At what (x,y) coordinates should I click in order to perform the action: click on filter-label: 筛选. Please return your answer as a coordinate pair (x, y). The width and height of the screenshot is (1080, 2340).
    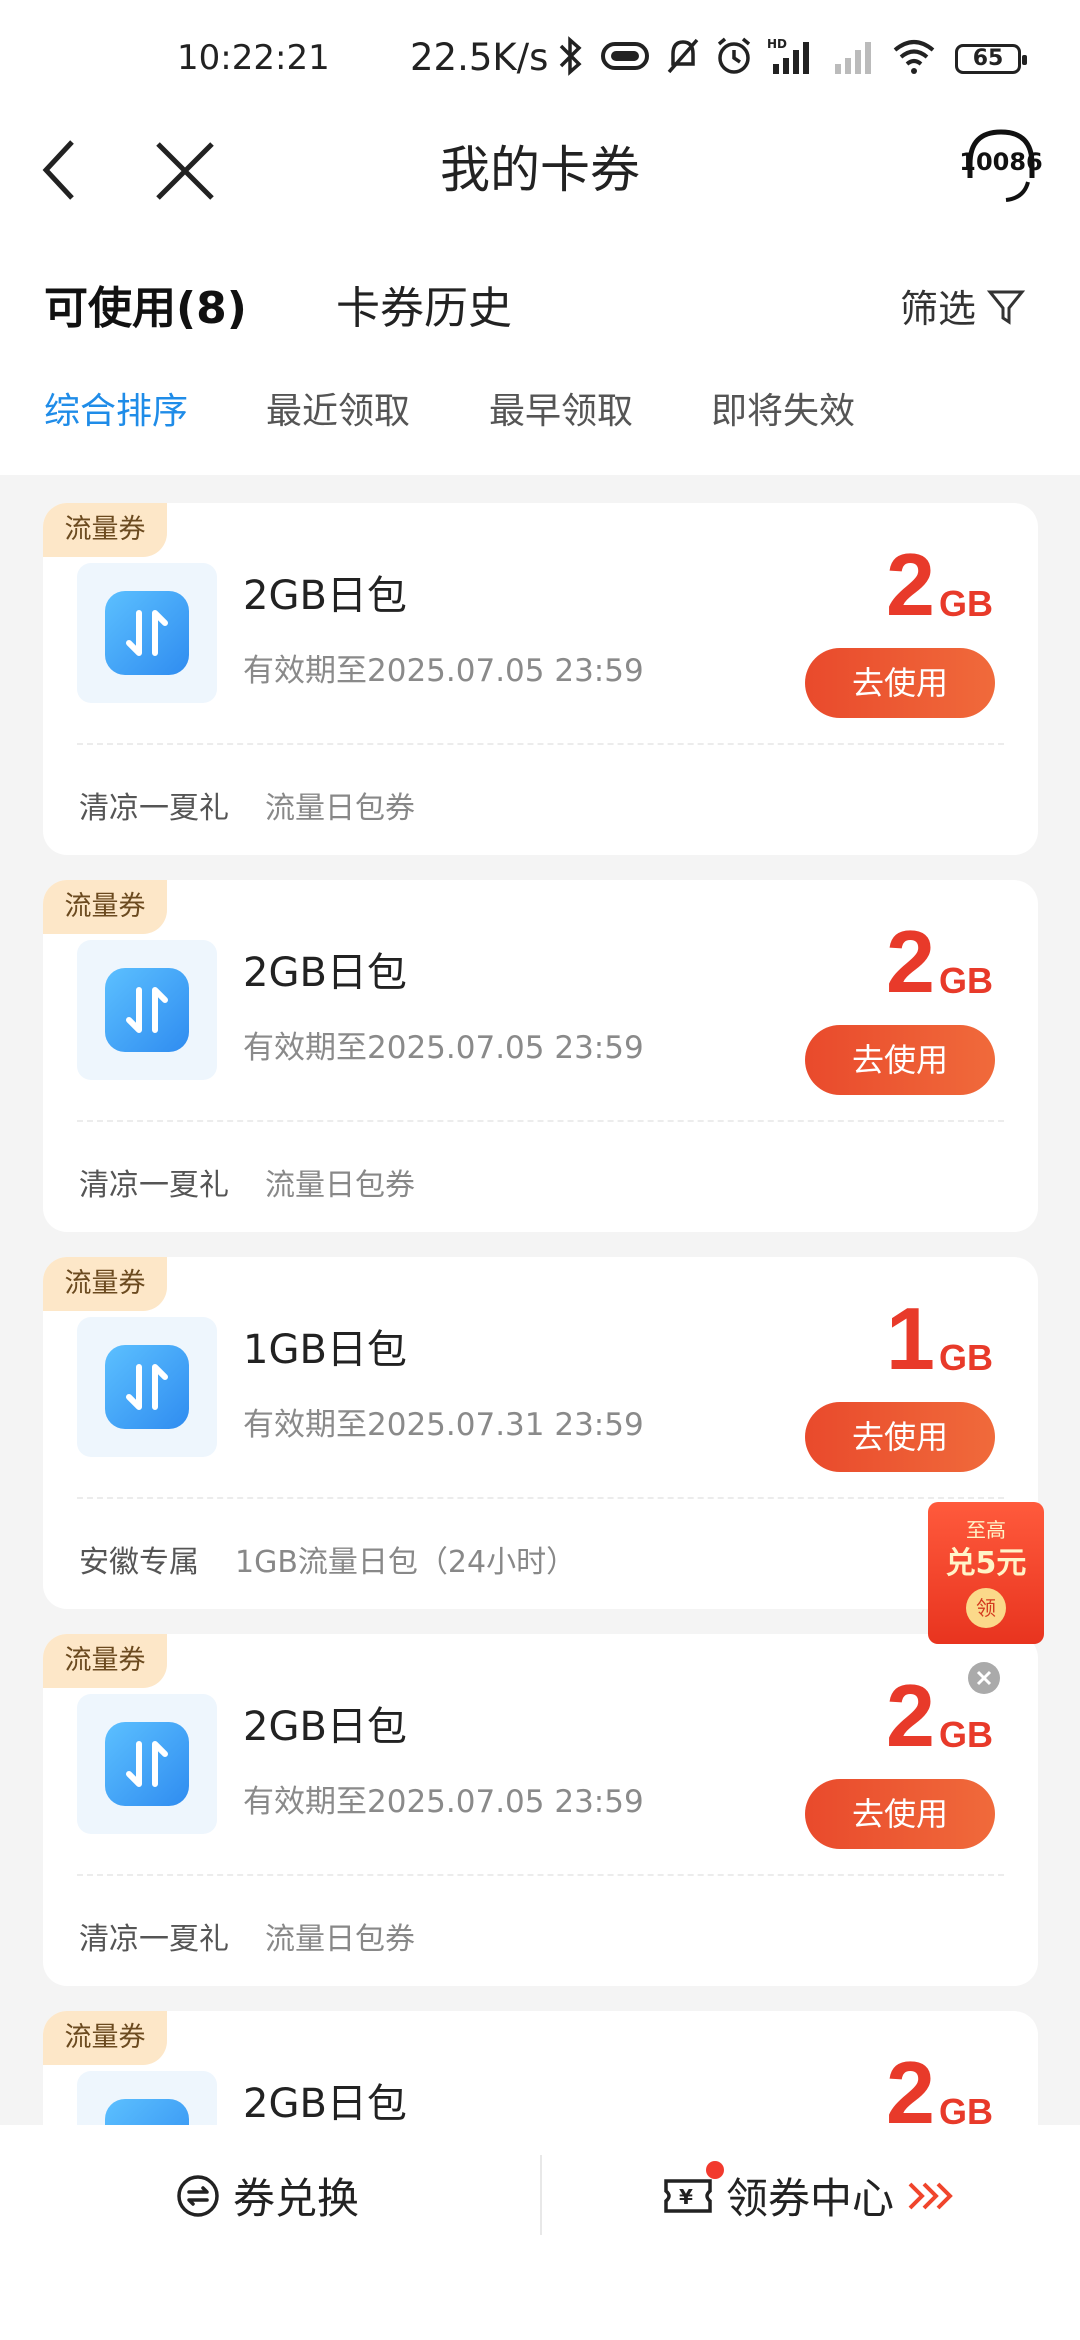
    Looking at the image, I should click on (938, 309).